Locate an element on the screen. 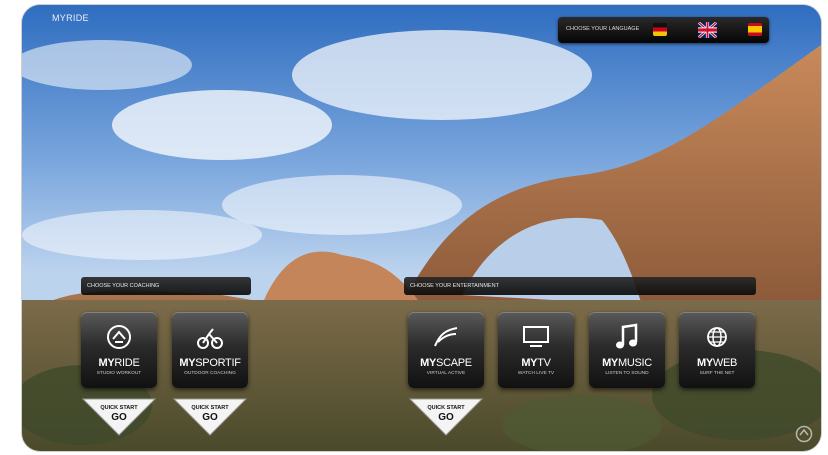 The width and height of the screenshot is (828, 455). tile-suffix: WEB is located at coordinates (725, 363).